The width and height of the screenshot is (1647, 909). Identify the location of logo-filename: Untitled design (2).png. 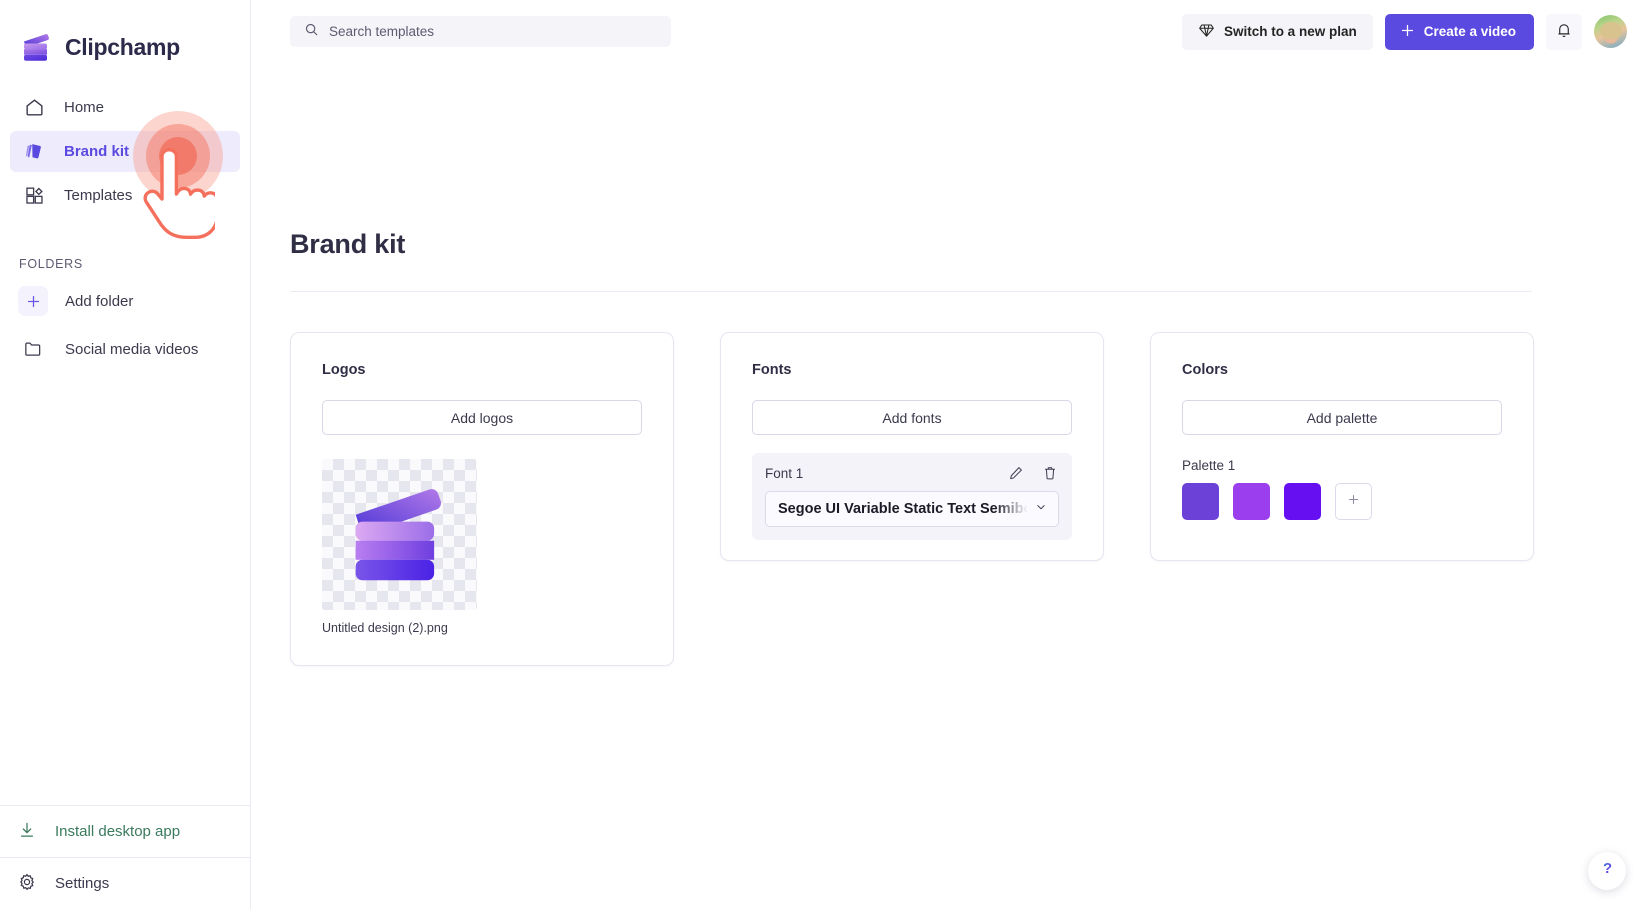
(385, 628).